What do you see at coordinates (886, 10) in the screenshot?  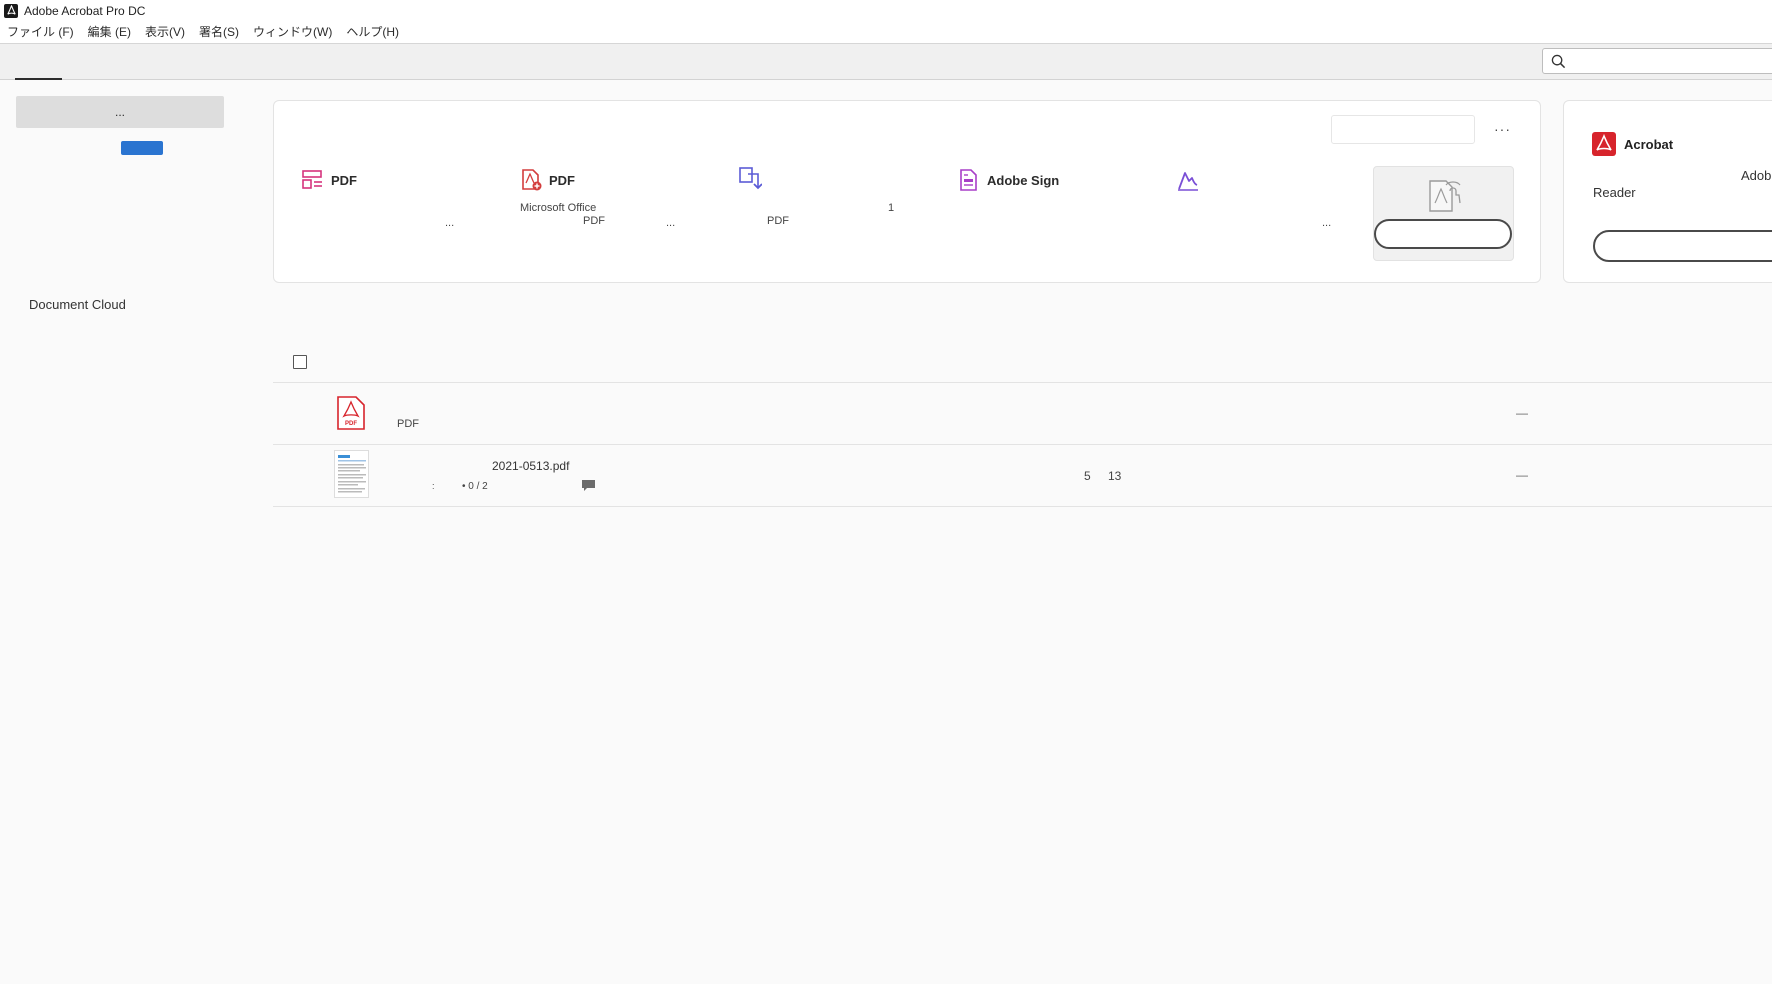 I see `title-bar: Adobe Acrobat Pro DC` at bounding box center [886, 10].